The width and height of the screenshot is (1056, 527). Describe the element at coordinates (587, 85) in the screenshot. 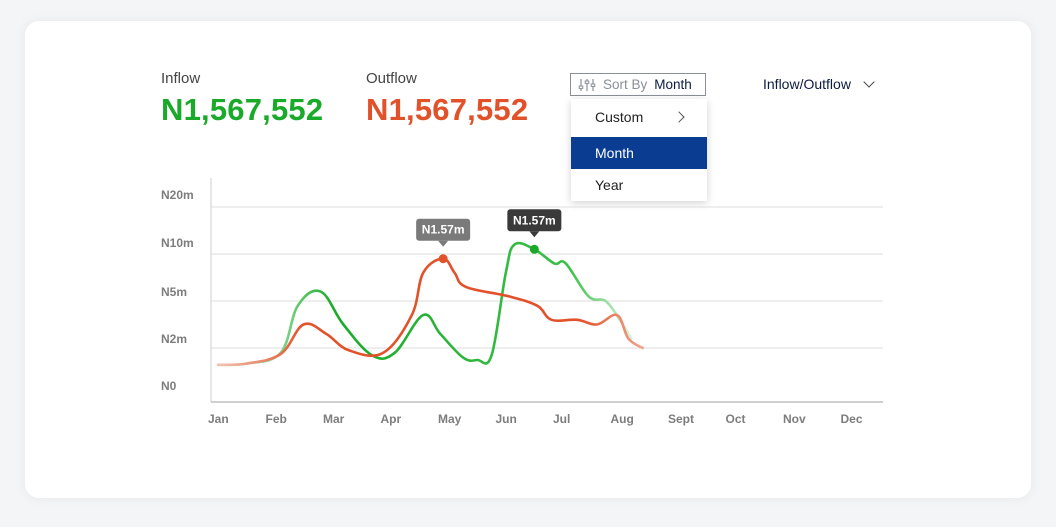

I see `sliders-icon` at that location.